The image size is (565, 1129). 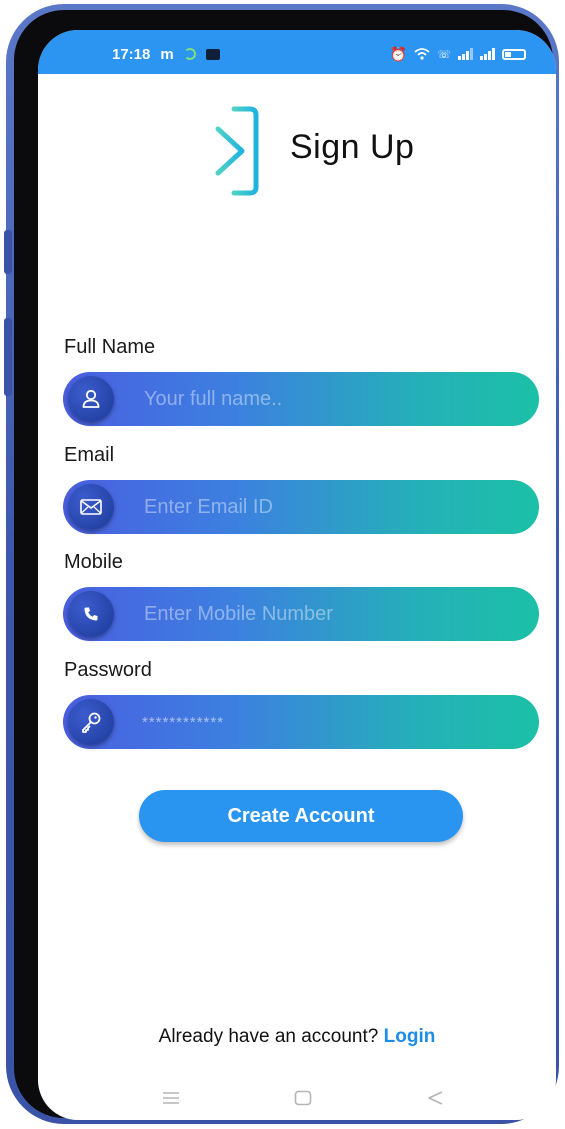 I want to click on login-prompt-text: Already have an account?, so click(x=268, y=1036).